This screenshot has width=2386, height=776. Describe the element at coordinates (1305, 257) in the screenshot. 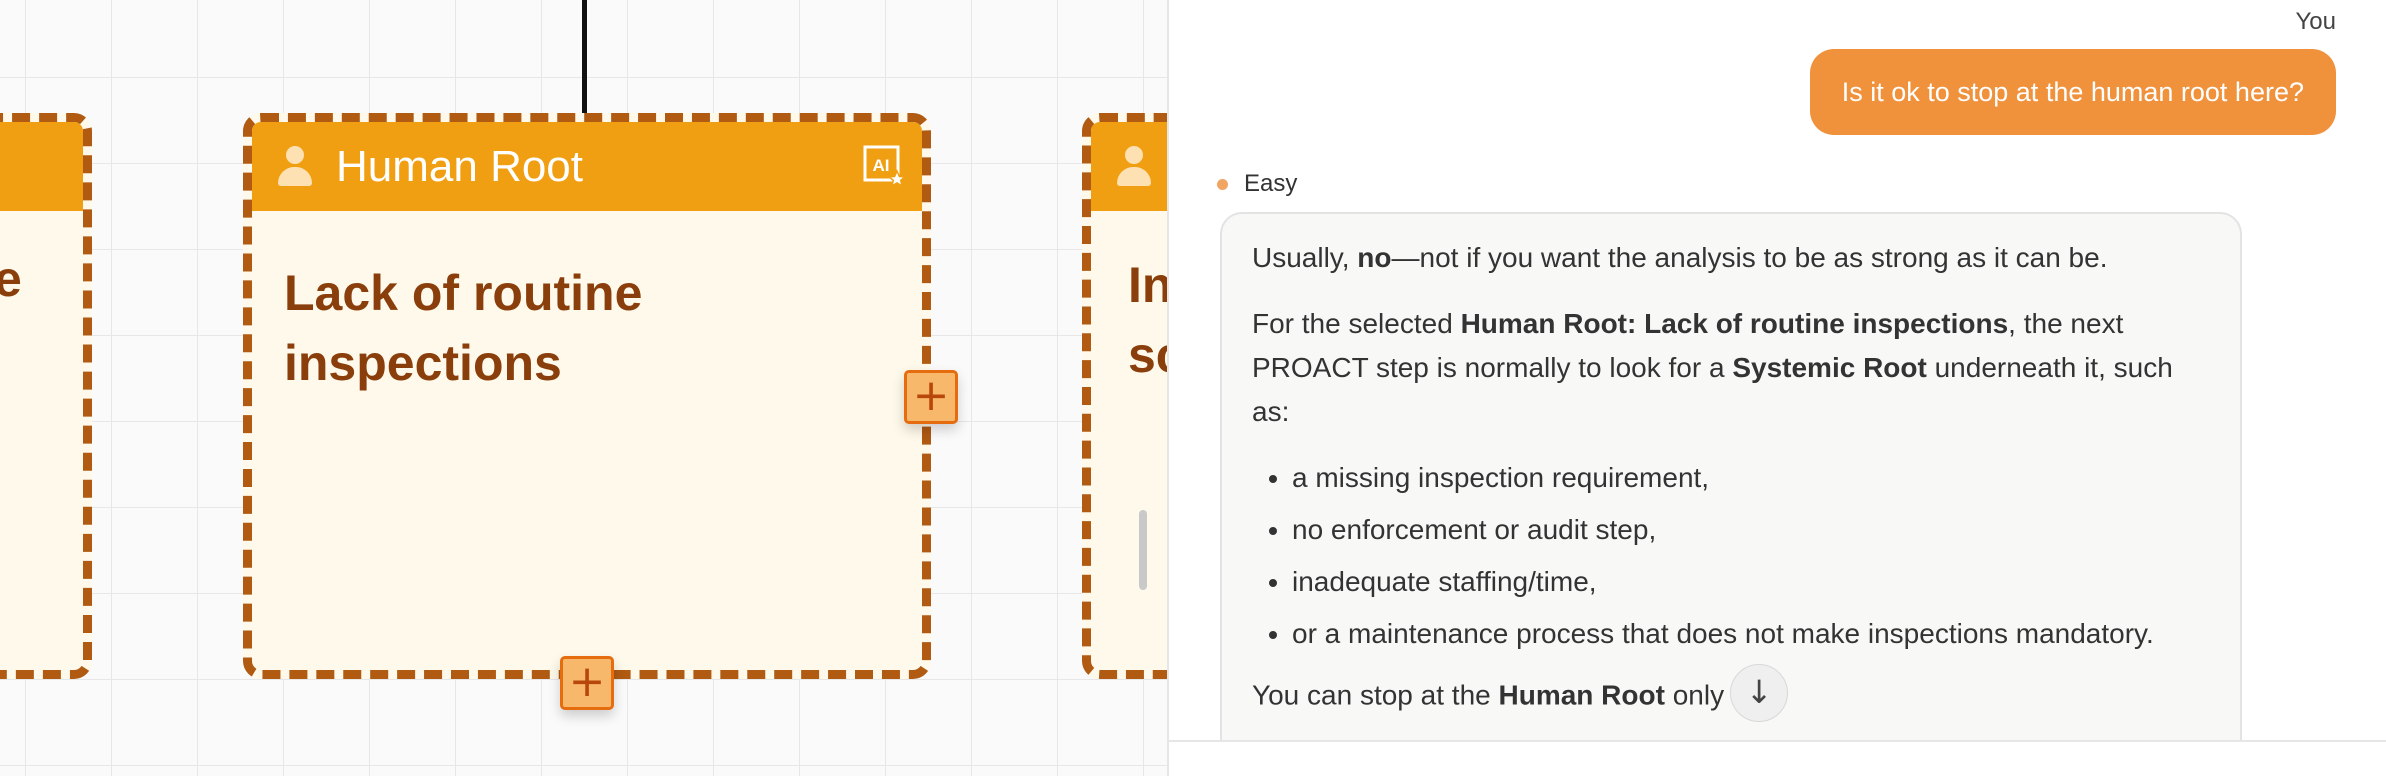

I see `text: Usually,` at that location.